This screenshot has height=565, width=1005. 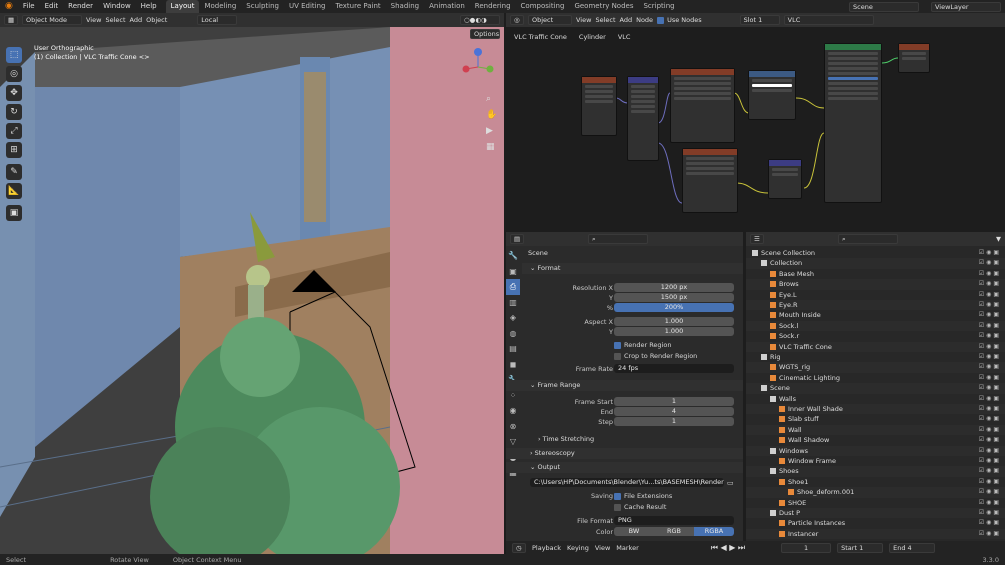 What do you see at coordinates (875, 263) in the screenshot?
I see `outliner-row: Collection ☑◉▣` at bounding box center [875, 263].